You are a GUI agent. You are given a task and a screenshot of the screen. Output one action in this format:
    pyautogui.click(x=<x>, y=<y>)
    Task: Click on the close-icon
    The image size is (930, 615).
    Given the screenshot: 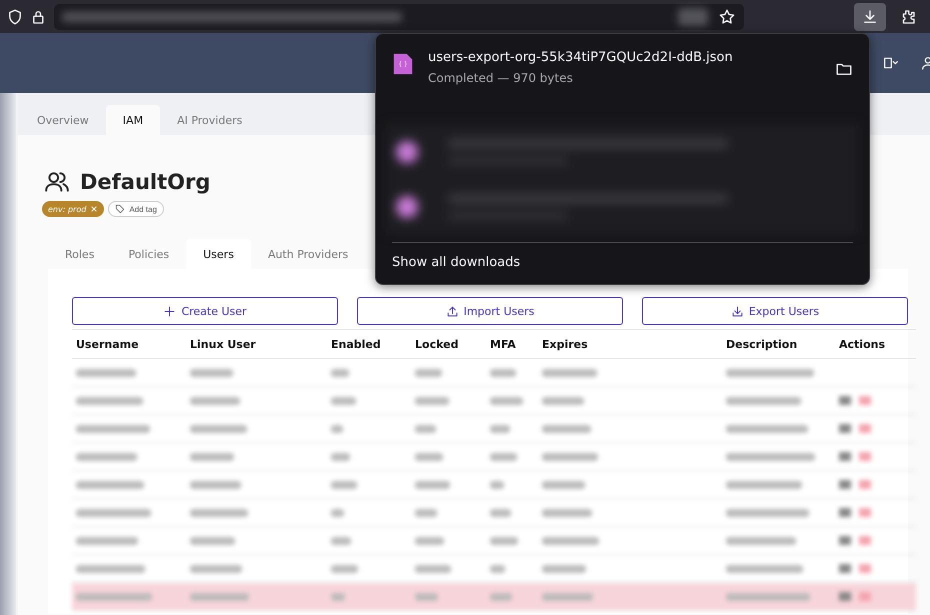 What is the action you would take?
    pyautogui.click(x=94, y=209)
    